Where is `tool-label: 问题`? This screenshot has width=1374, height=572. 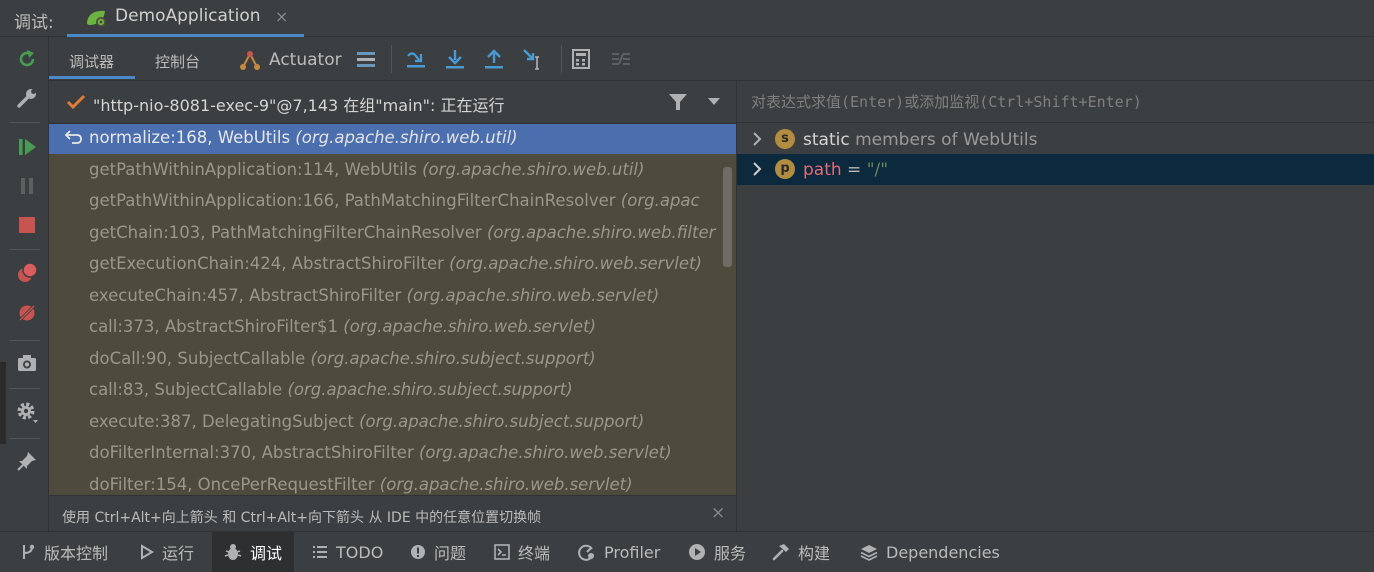 tool-label: 问题 is located at coordinates (450, 553).